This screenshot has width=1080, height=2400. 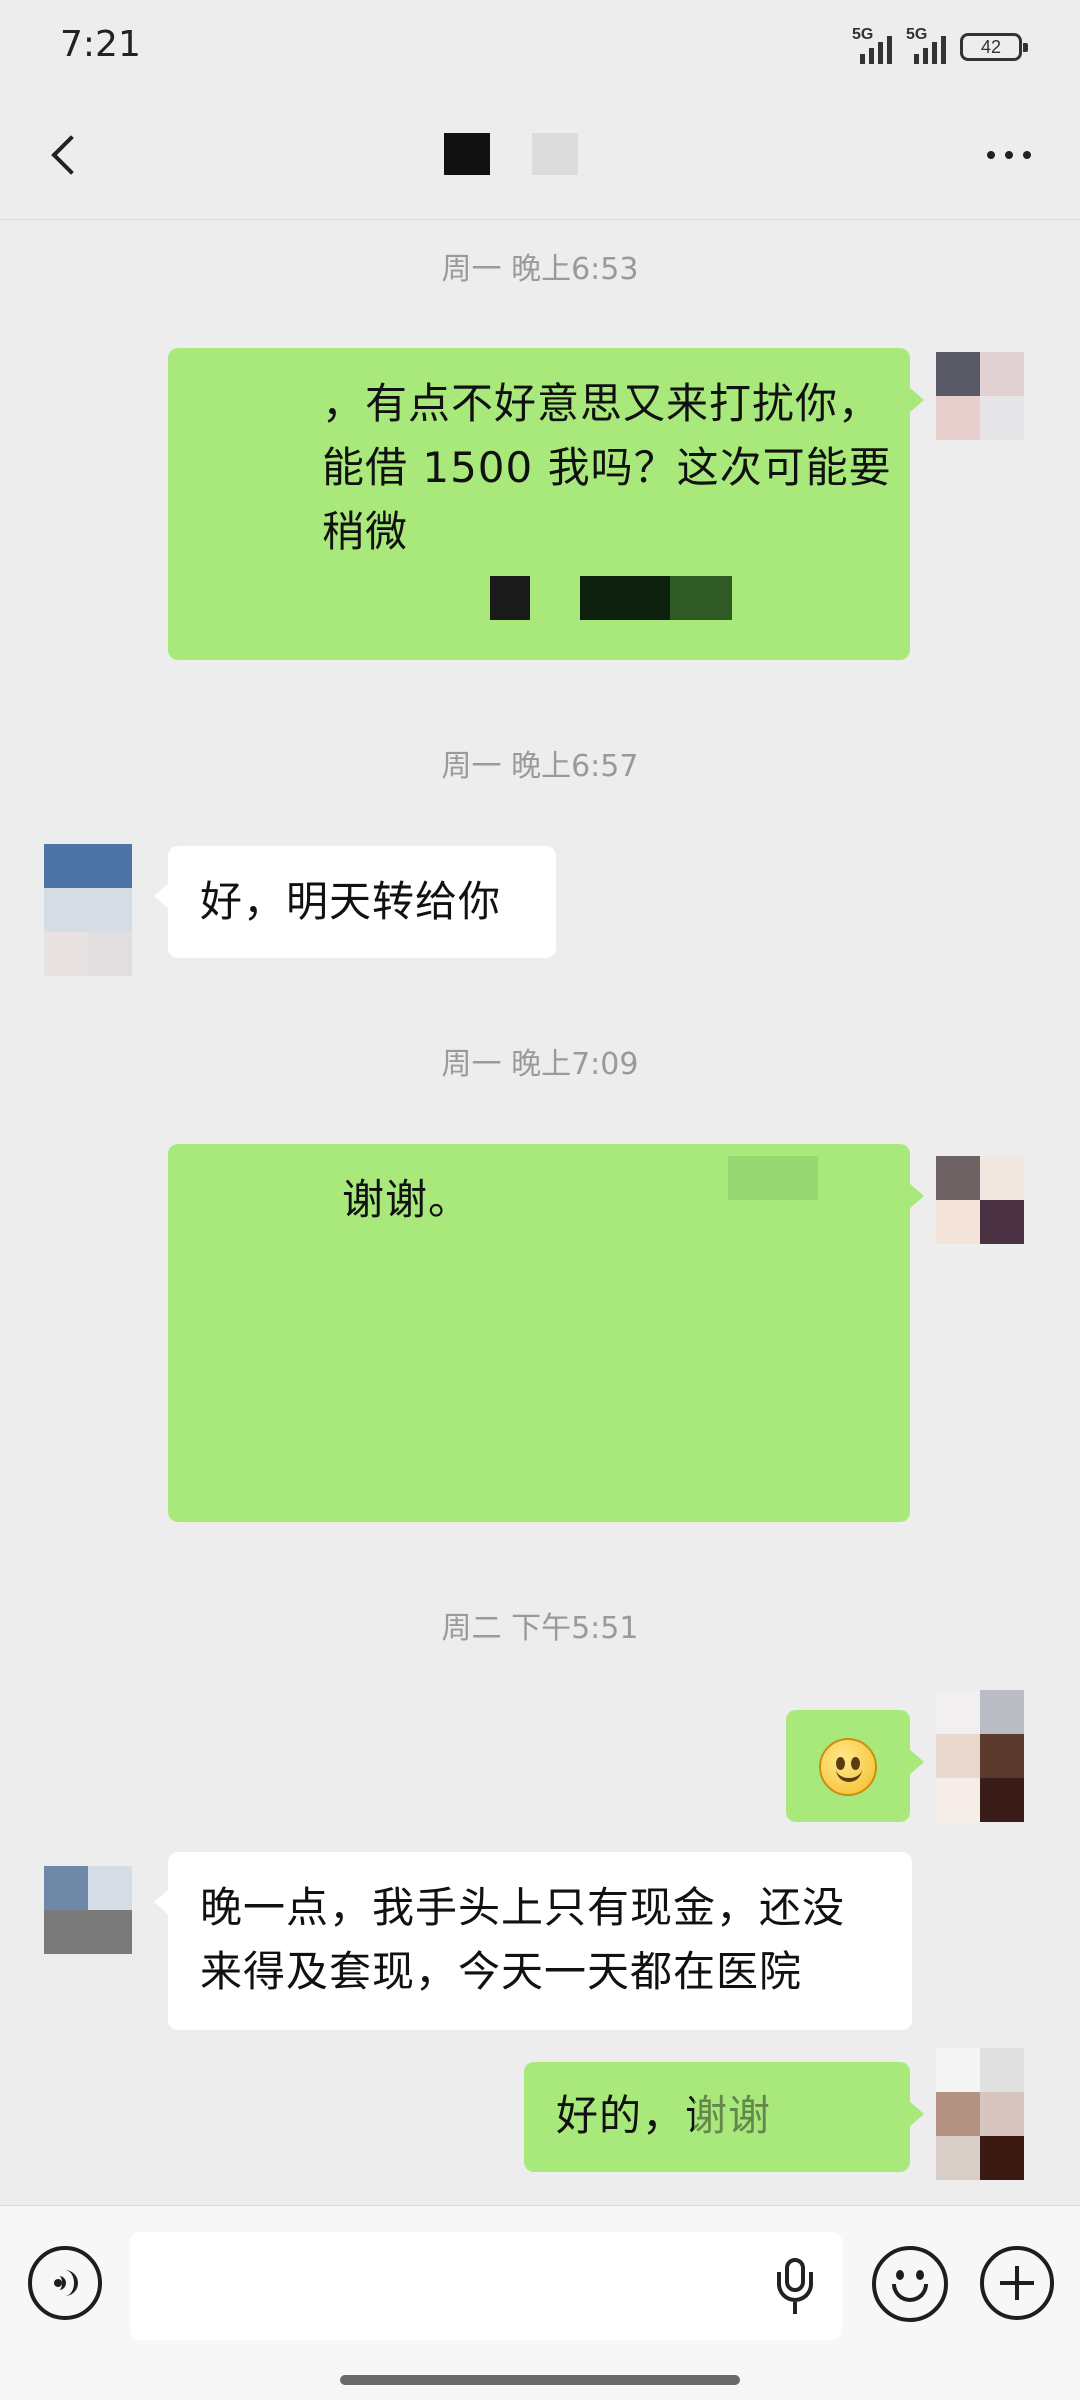 What do you see at coordinates (900, 2275) in the screenshot?
I see `emoji-icon` at bounding box center [900, 2275].